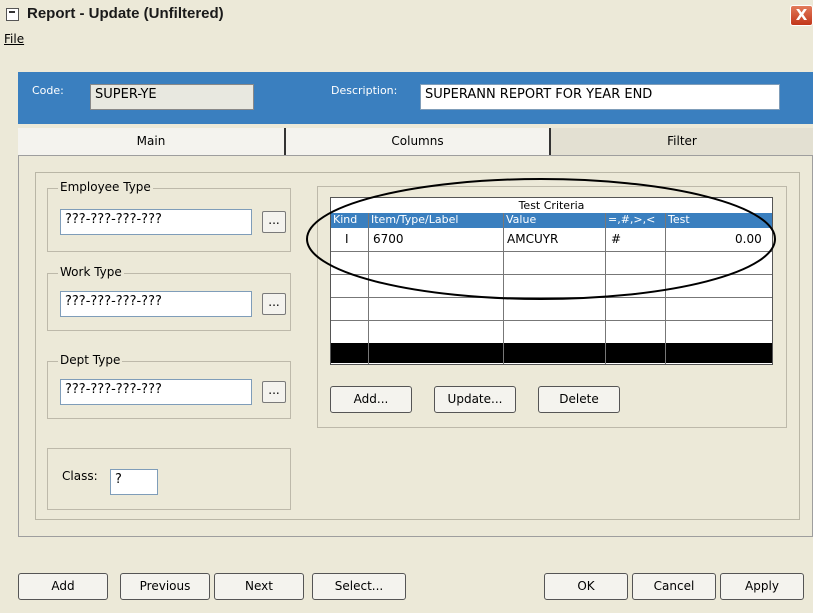  What do you see at coordinates (63, 586) in the screenshot?
I see `footer-add-button: Add` at bounding box center [63, 586].